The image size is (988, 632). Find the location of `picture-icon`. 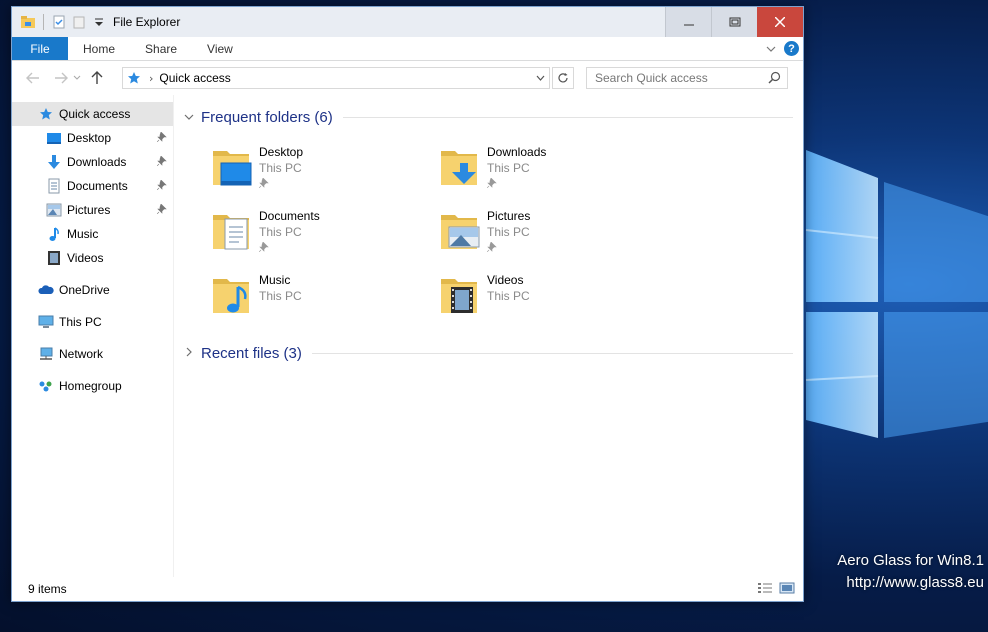

picture-icon is located at coordinates (54, 210).